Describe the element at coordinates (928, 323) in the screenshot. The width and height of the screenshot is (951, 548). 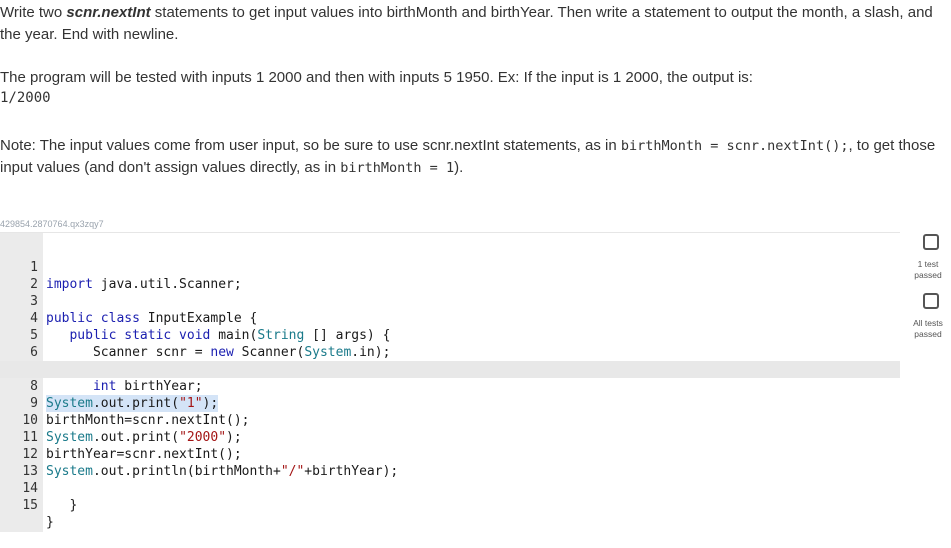
I see `test-2-label: All tests` at that location.